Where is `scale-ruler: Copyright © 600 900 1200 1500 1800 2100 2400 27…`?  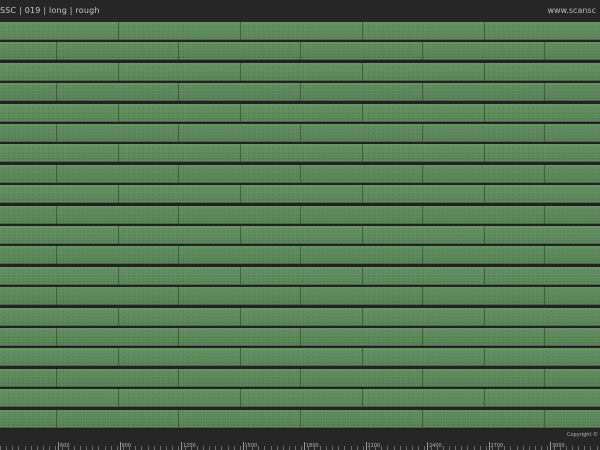
scale-ruler: Copyright © 600 900 1200 1500 1800 2100 2400 27… is located at coordinates (300, 440).